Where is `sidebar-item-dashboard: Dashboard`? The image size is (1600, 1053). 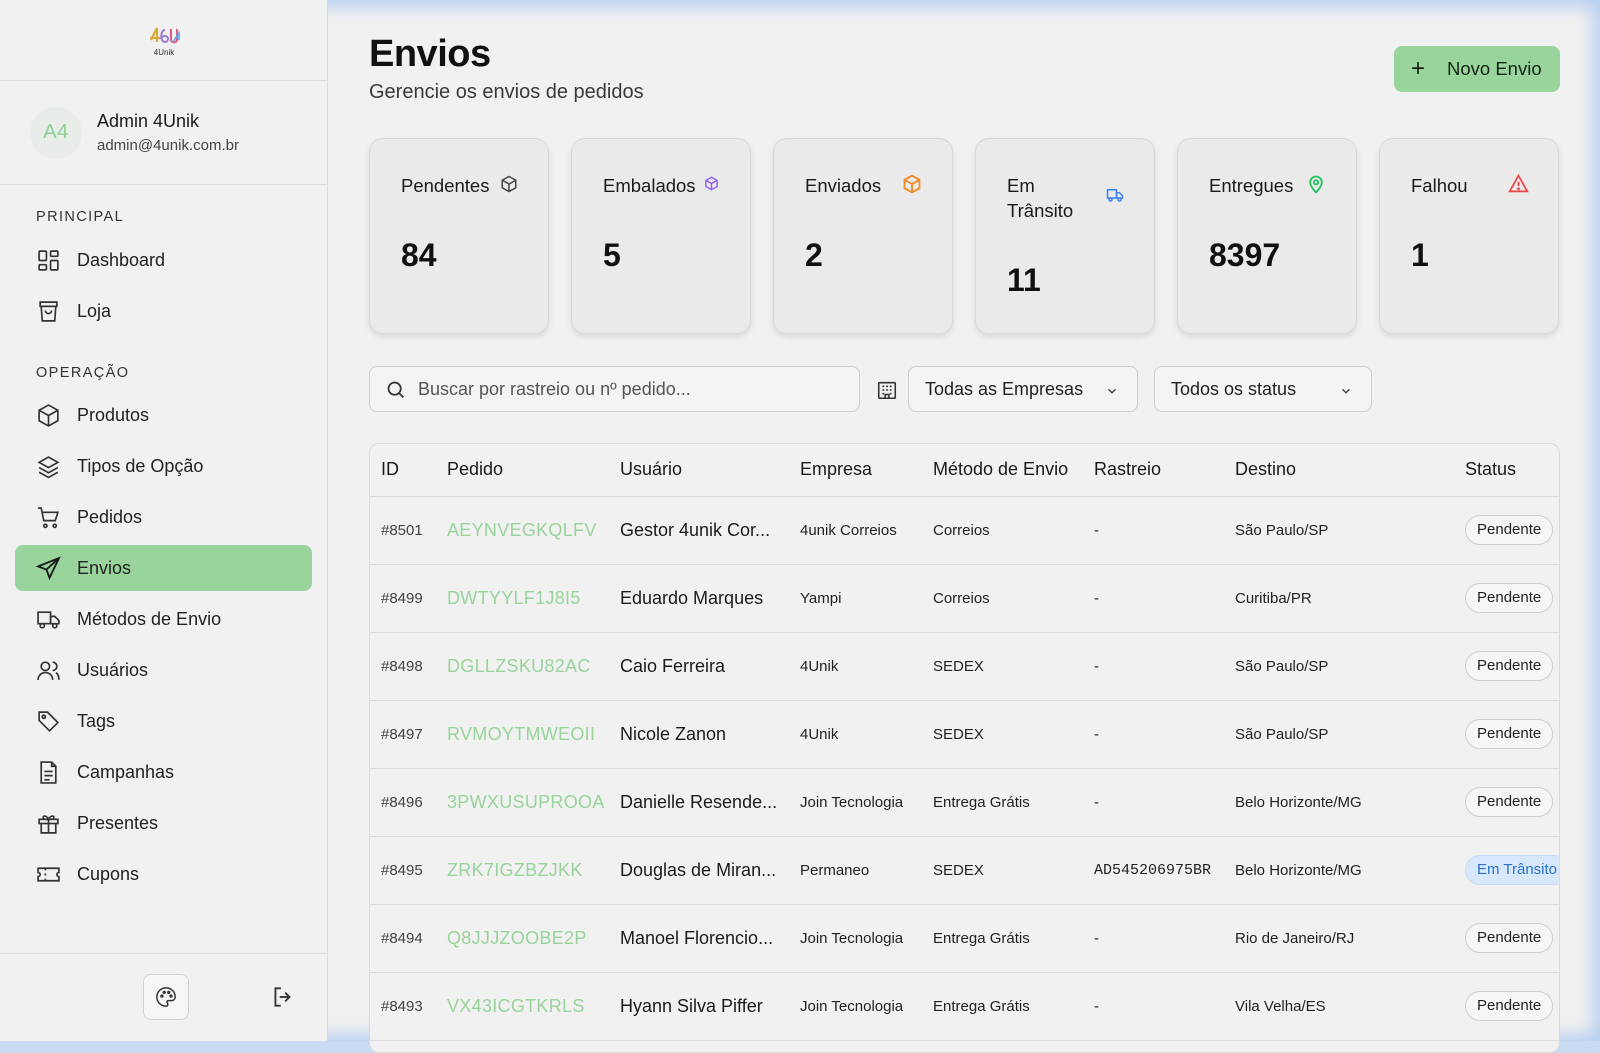
sidebar-item-dashboard: Dashboard is located at coordinates (163, 260).